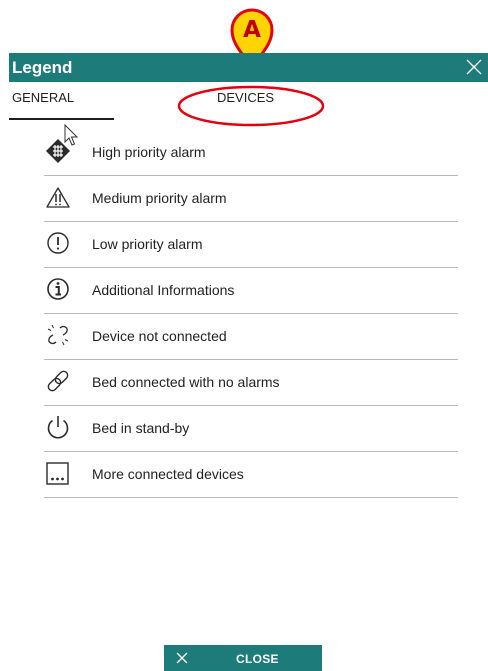 This screenshot has height=671, width=488. What do you see at coordinates (58, 243) in the screenshot?
I see `low-priority-alarm-icon` at bounding box center [58, 243].